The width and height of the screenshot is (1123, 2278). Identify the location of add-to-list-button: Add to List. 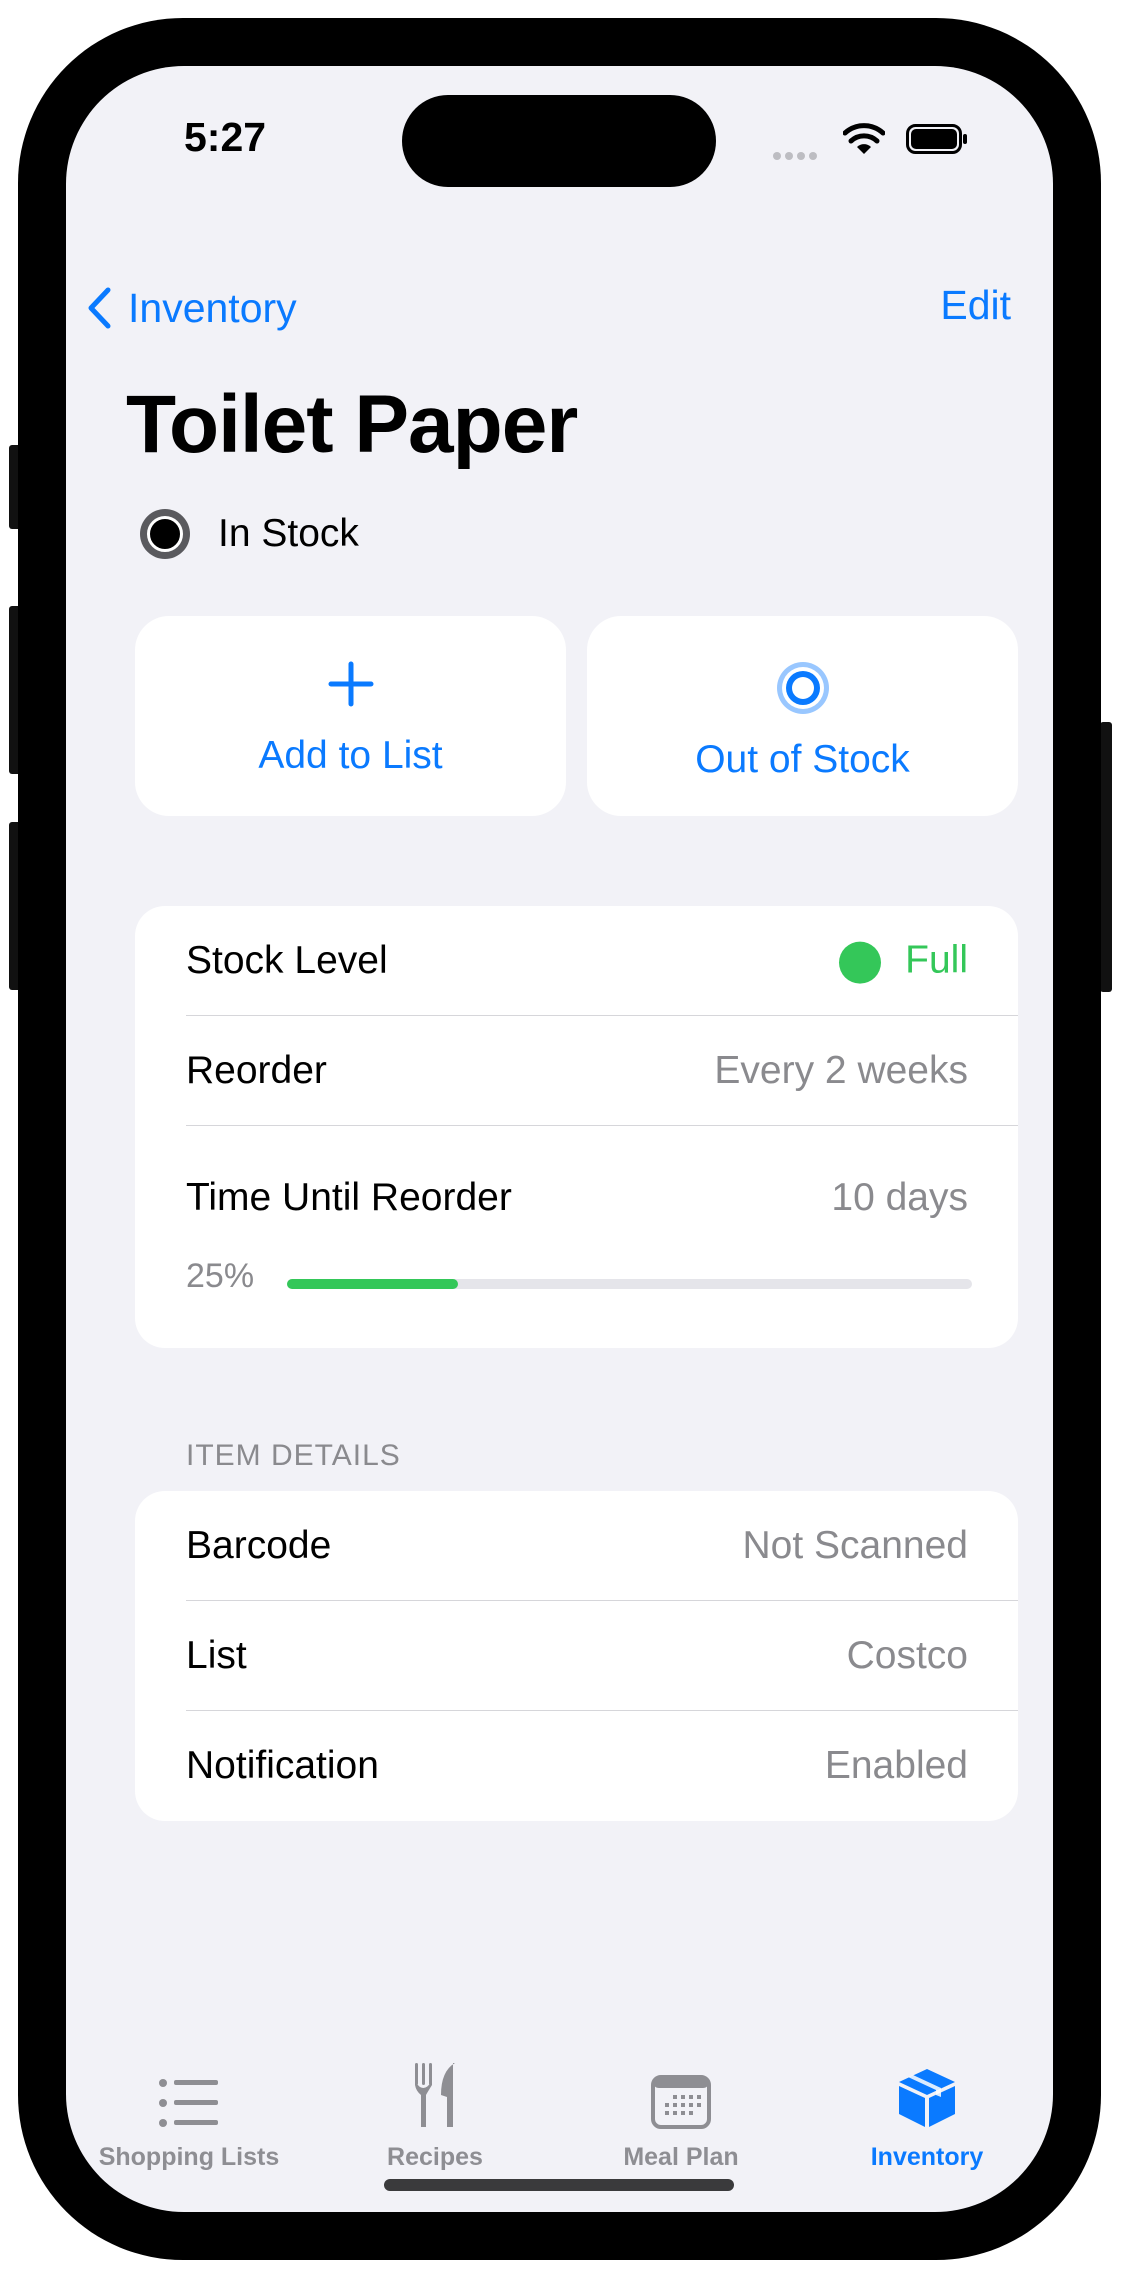
(350, 716).